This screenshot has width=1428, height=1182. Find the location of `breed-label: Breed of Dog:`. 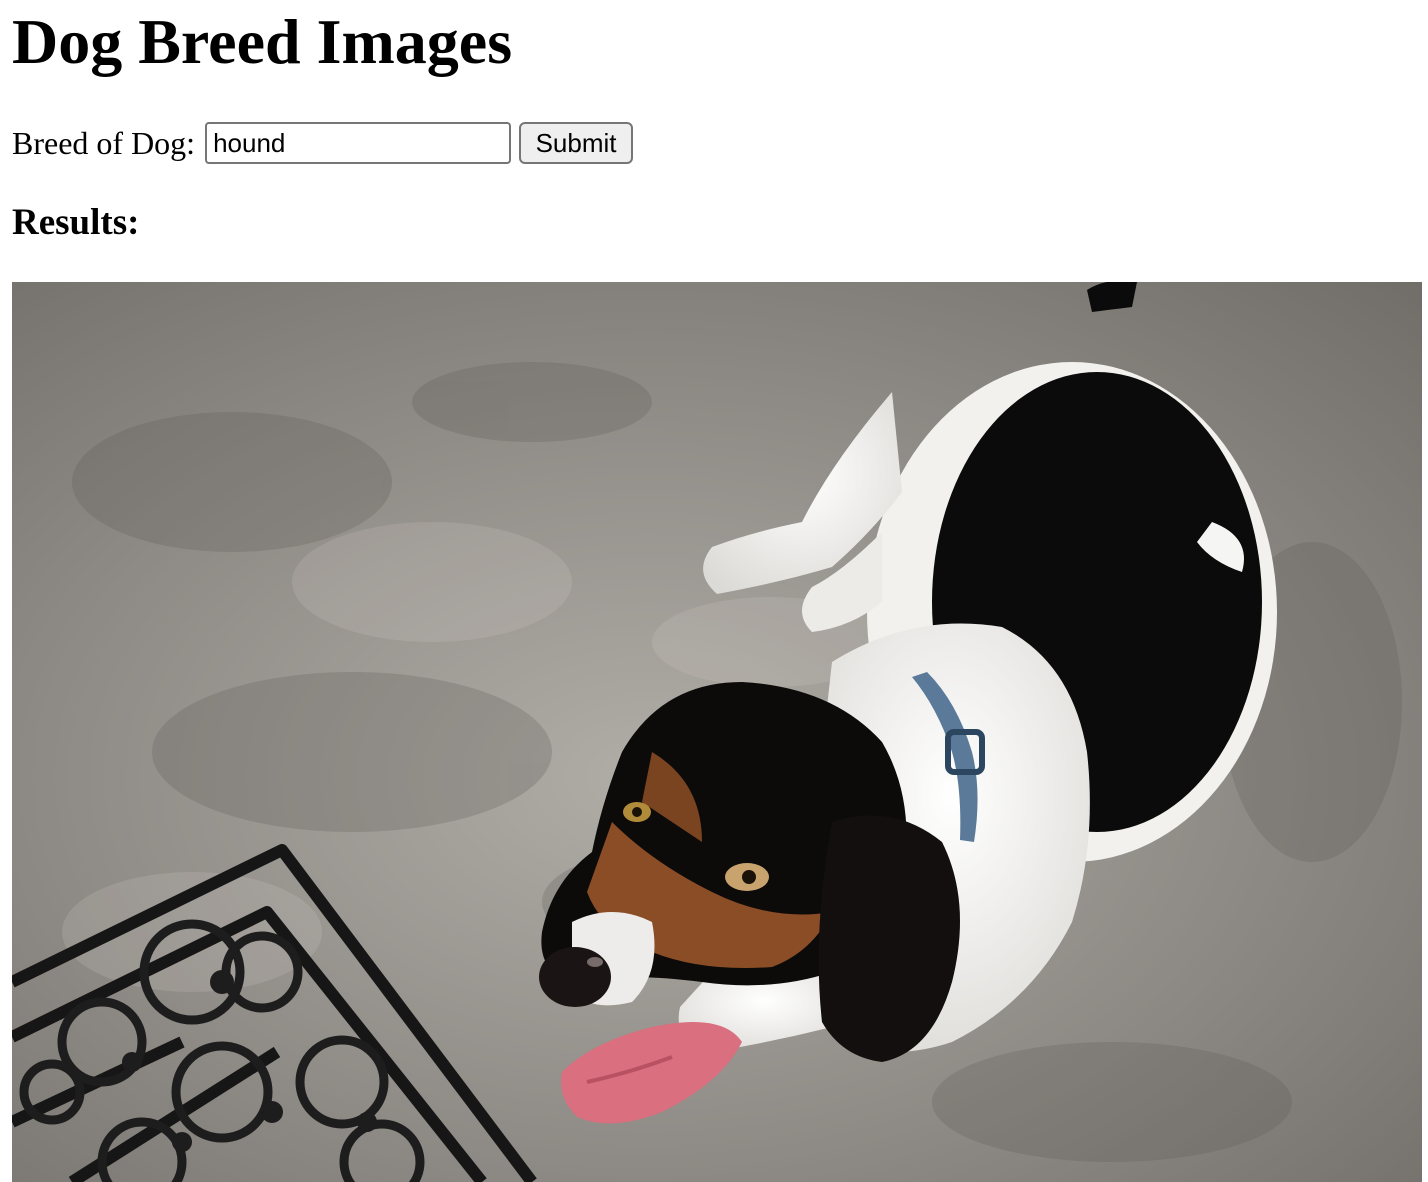

breed-label: Breed of Dog: is located at coordinates (104, 142).